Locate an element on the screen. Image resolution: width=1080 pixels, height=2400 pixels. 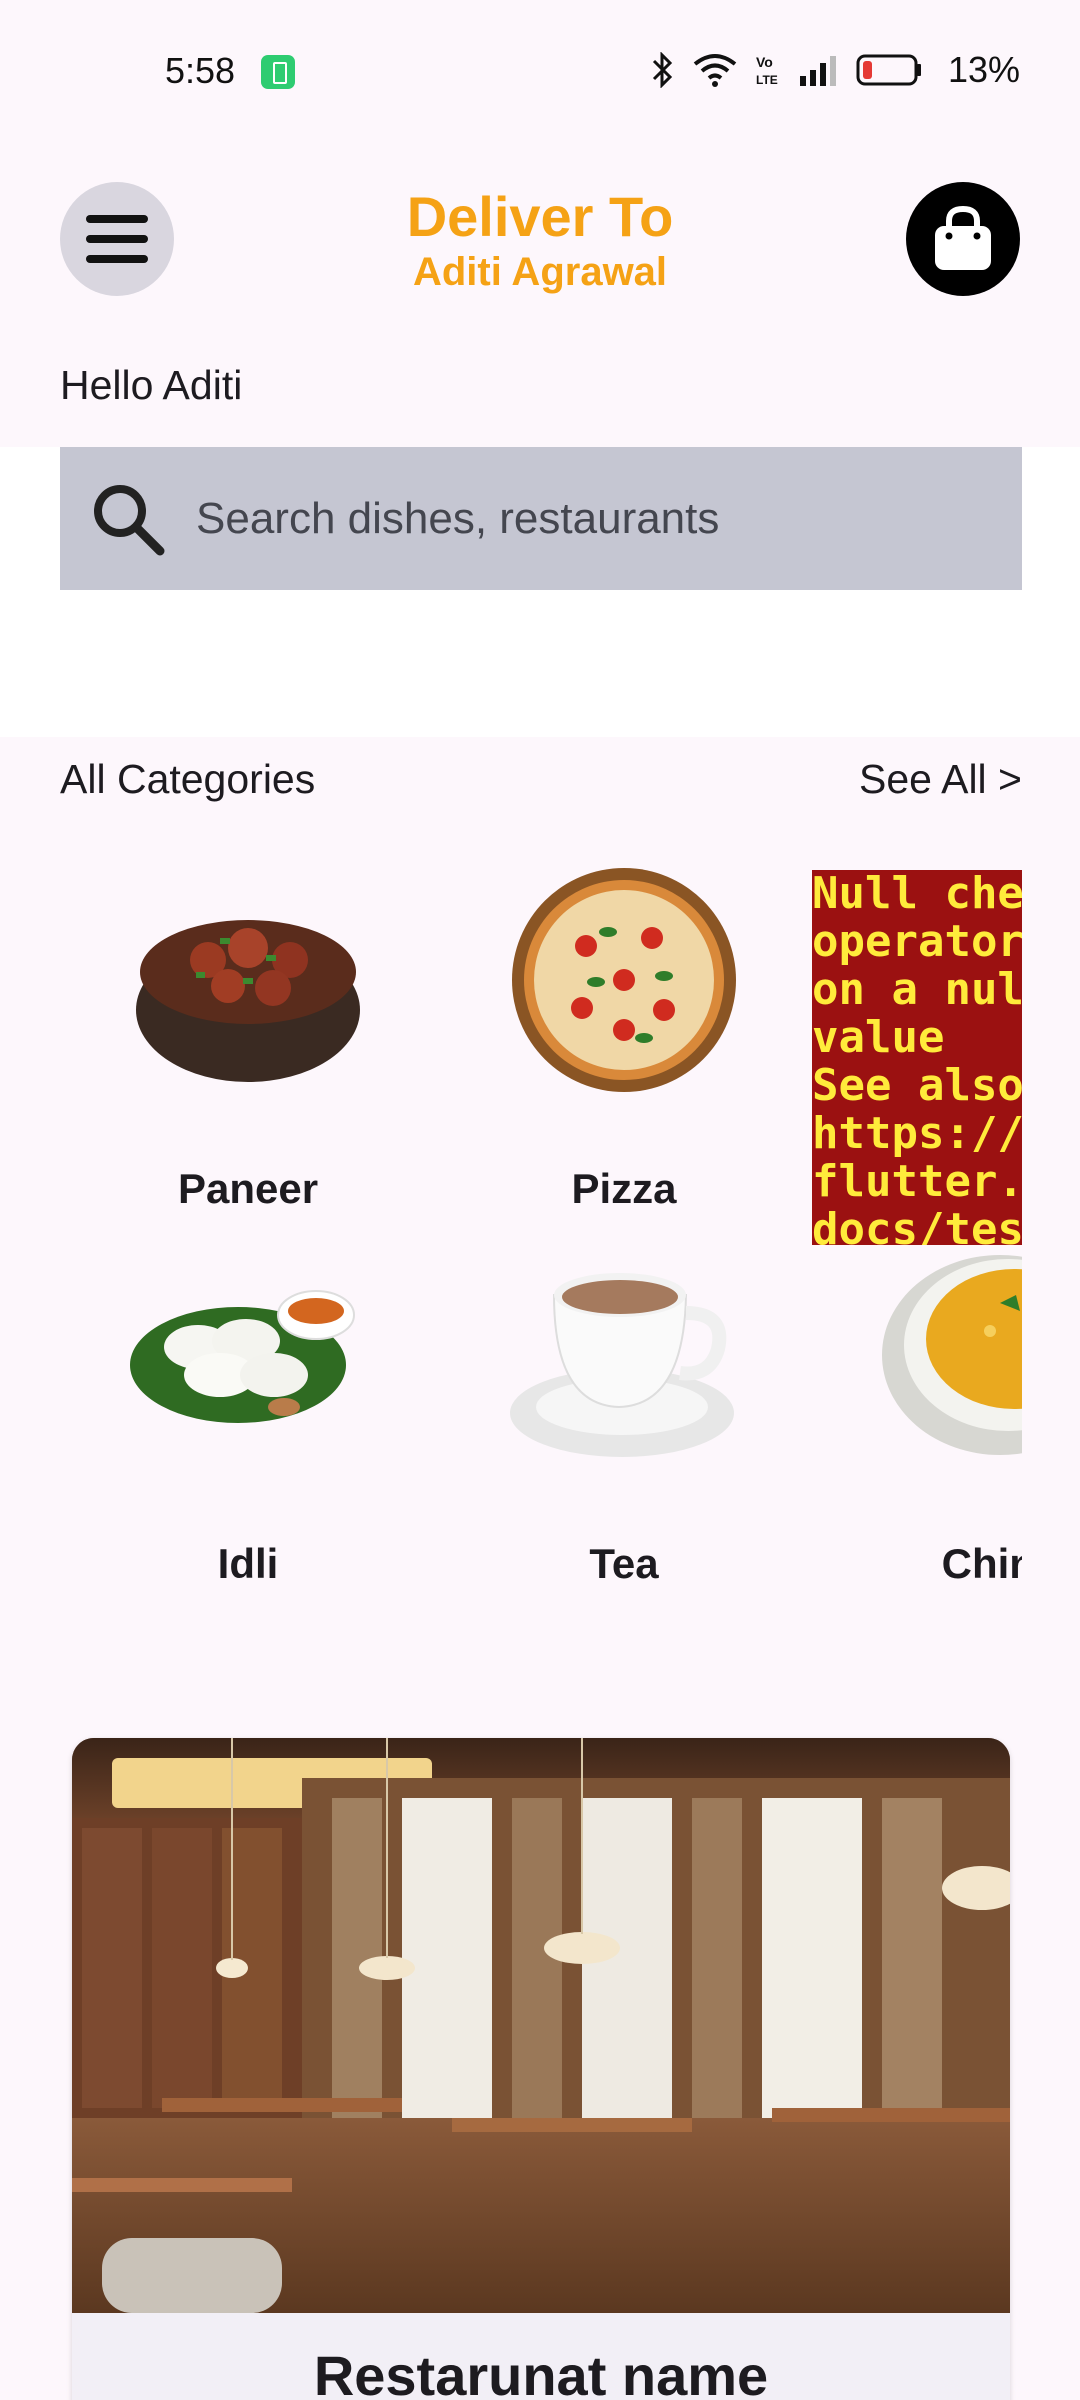
status-icons: Vo LTE 13% is located at coordinates (835, 69).